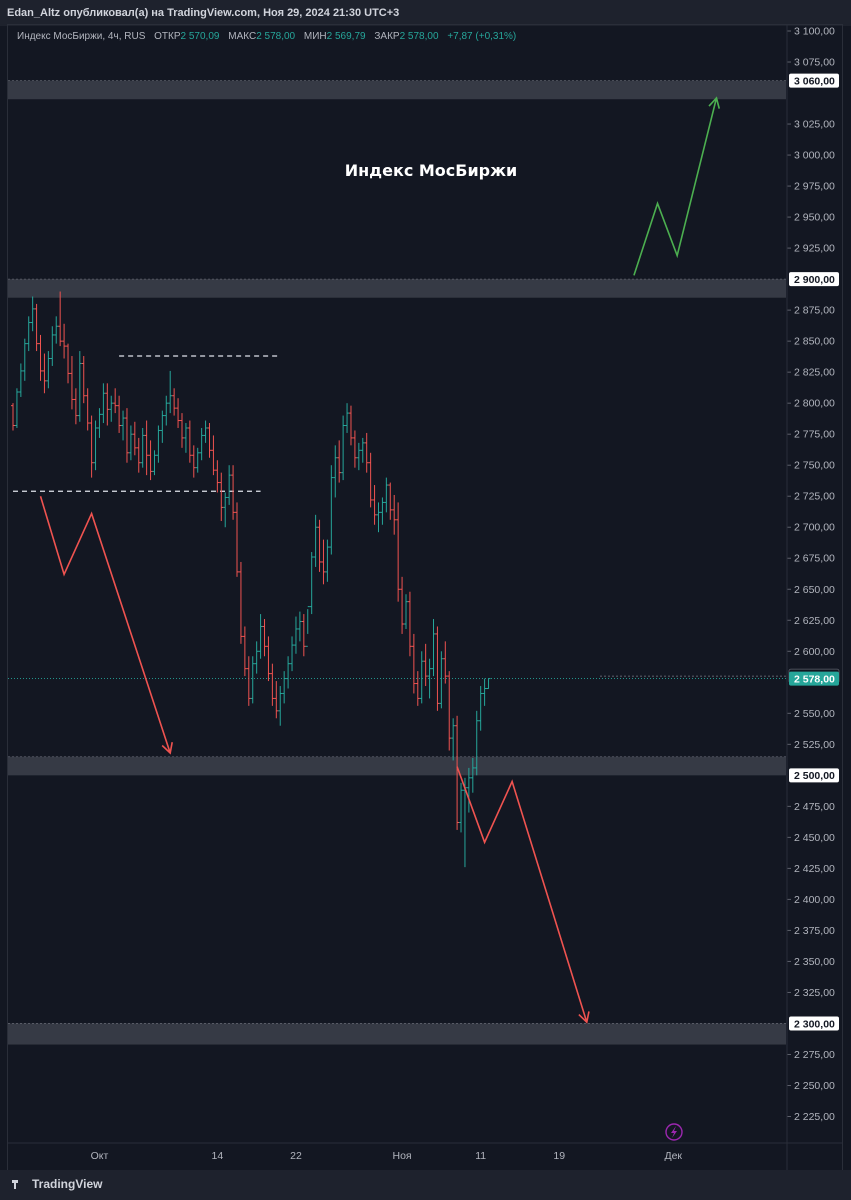 Image resolution: width=851 pixels, height=1200 pixels. I want to click on tradingview-brand: TradingView, so click(57, 1184).